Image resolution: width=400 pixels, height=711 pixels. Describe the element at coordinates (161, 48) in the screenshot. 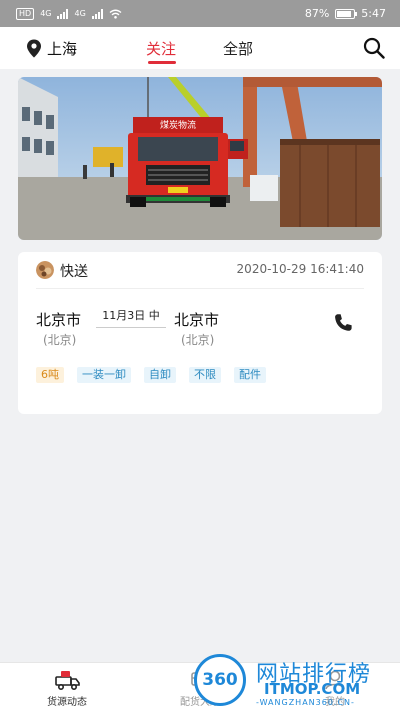

I see `tab-following: 关注` at that location.